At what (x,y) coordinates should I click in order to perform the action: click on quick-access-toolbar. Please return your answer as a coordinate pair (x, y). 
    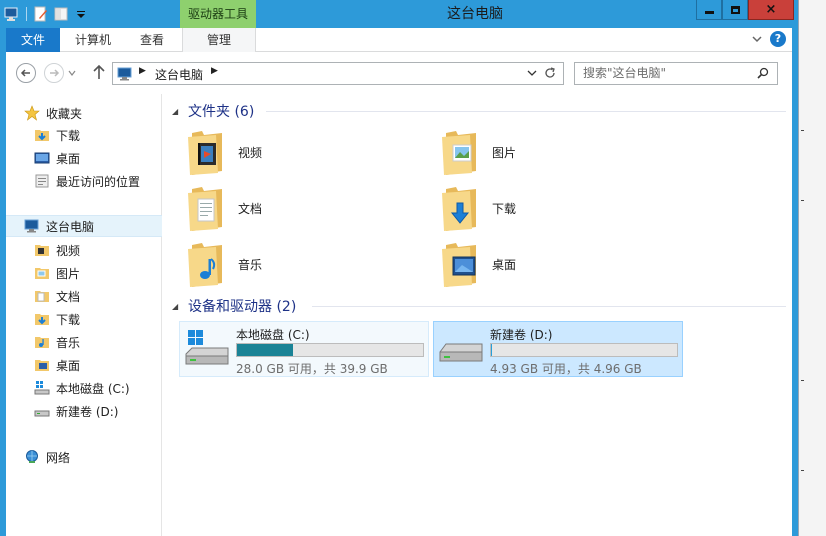
    Looking at the image, I should click on (46, 14).